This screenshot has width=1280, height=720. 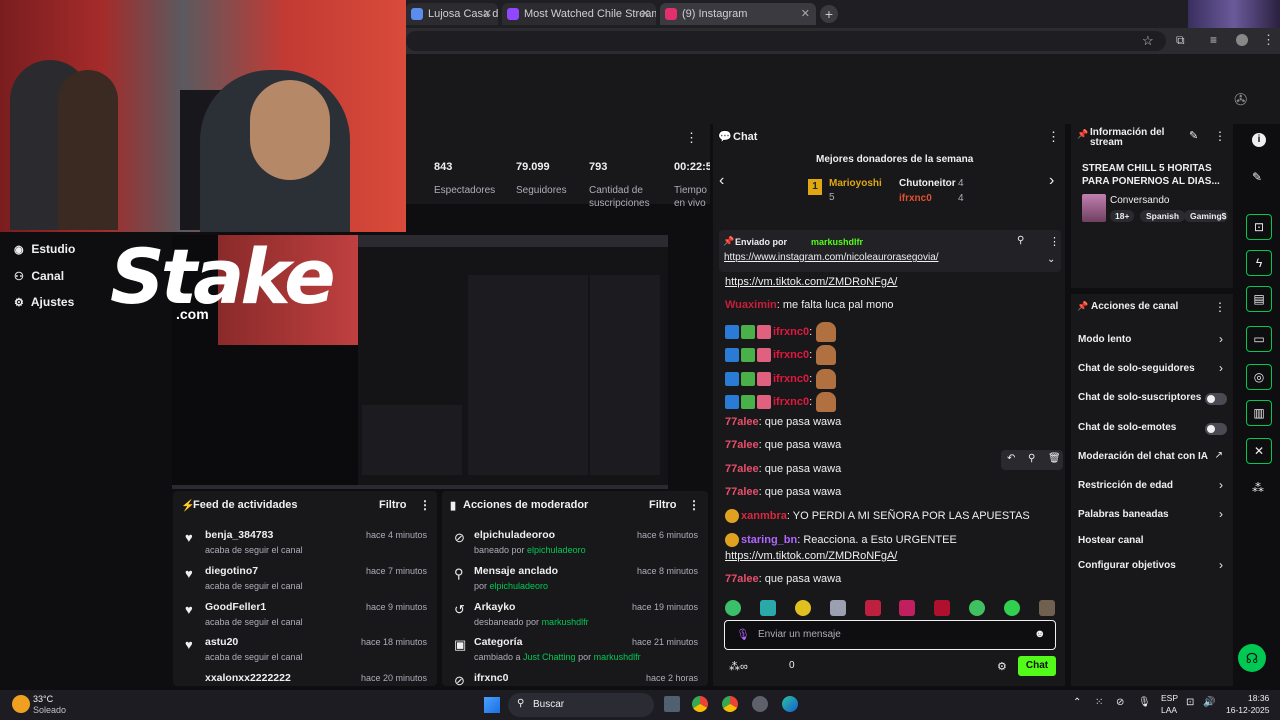 What do you see at coordinates (1077, 702) in the screenshot?
I see `chevron-up-icon: ⌃` at bounding box center [1077, 702].